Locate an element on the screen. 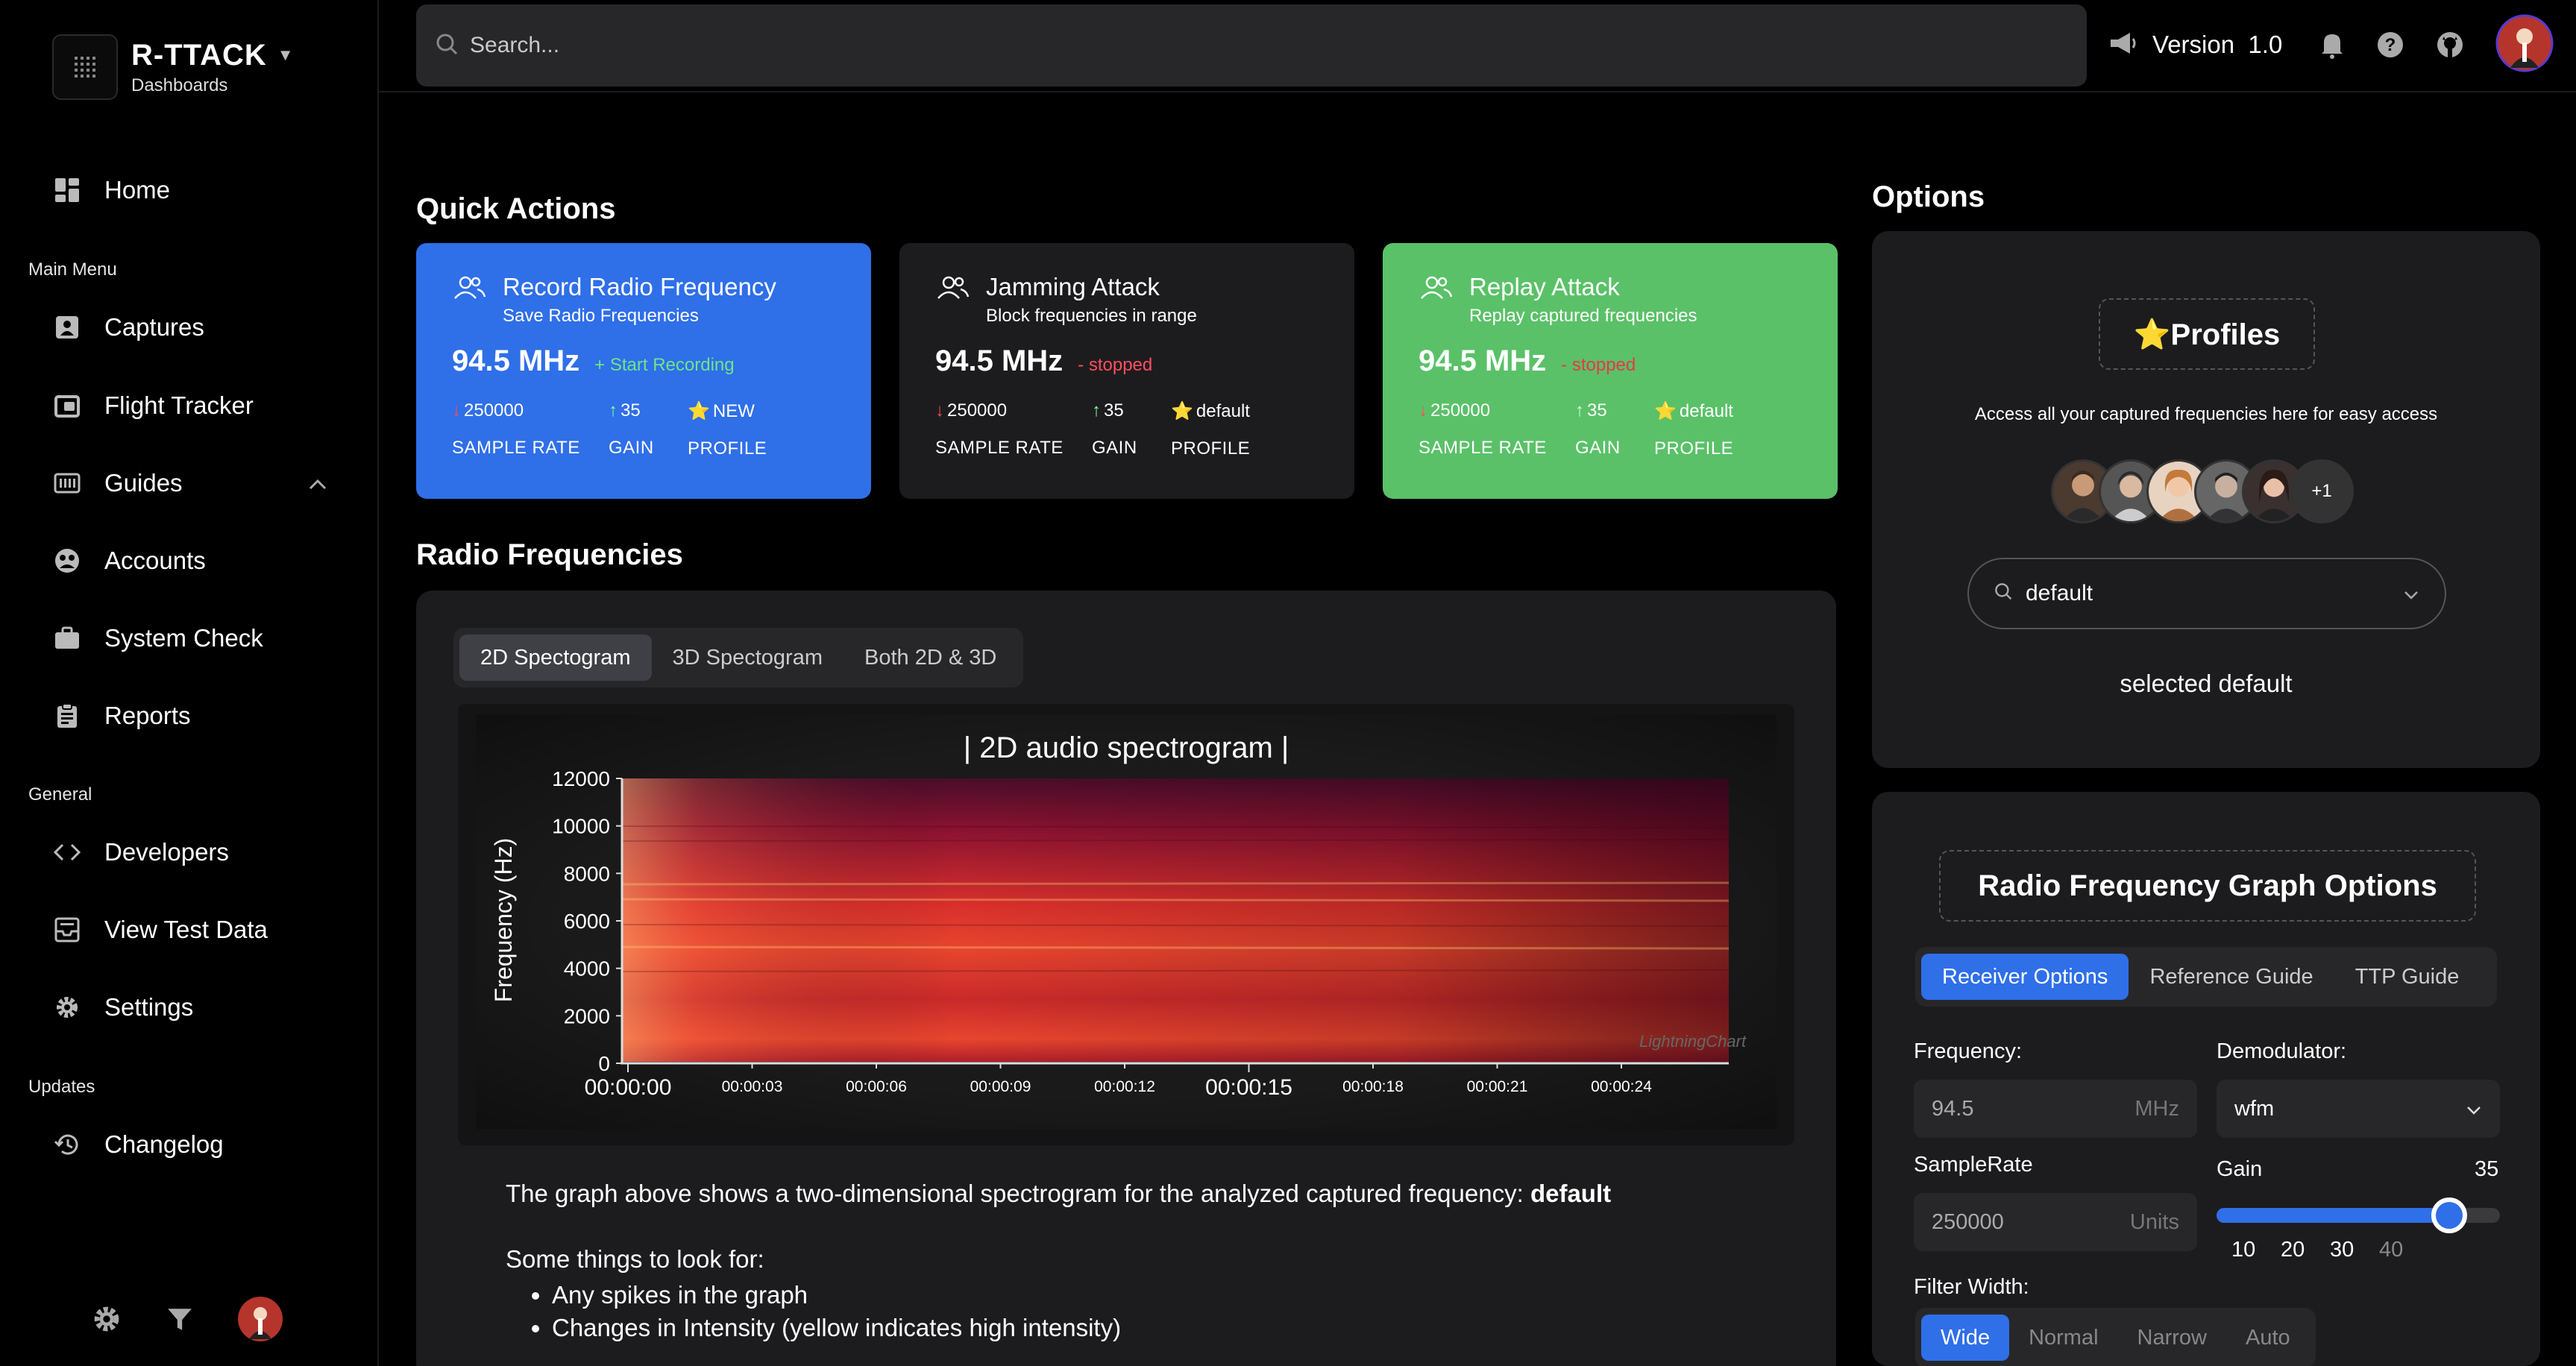 Image resolution: width=2576 pixels, height=1366 pixels. section-updates: Updates is located at coordinates (62, 1087).